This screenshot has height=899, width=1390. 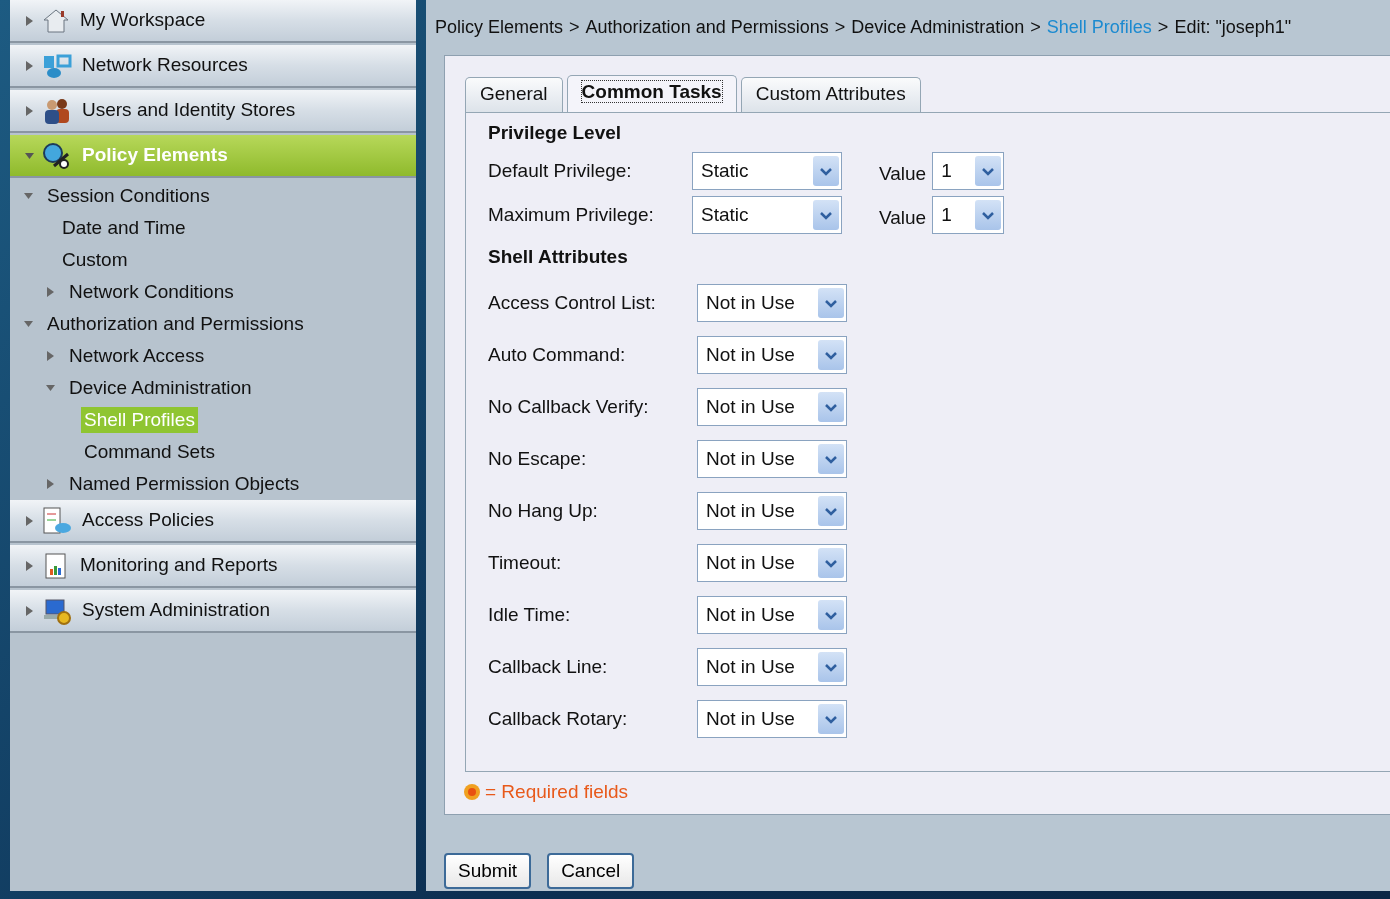 I want to click on checklist-icon, so click(x=57, y=520).